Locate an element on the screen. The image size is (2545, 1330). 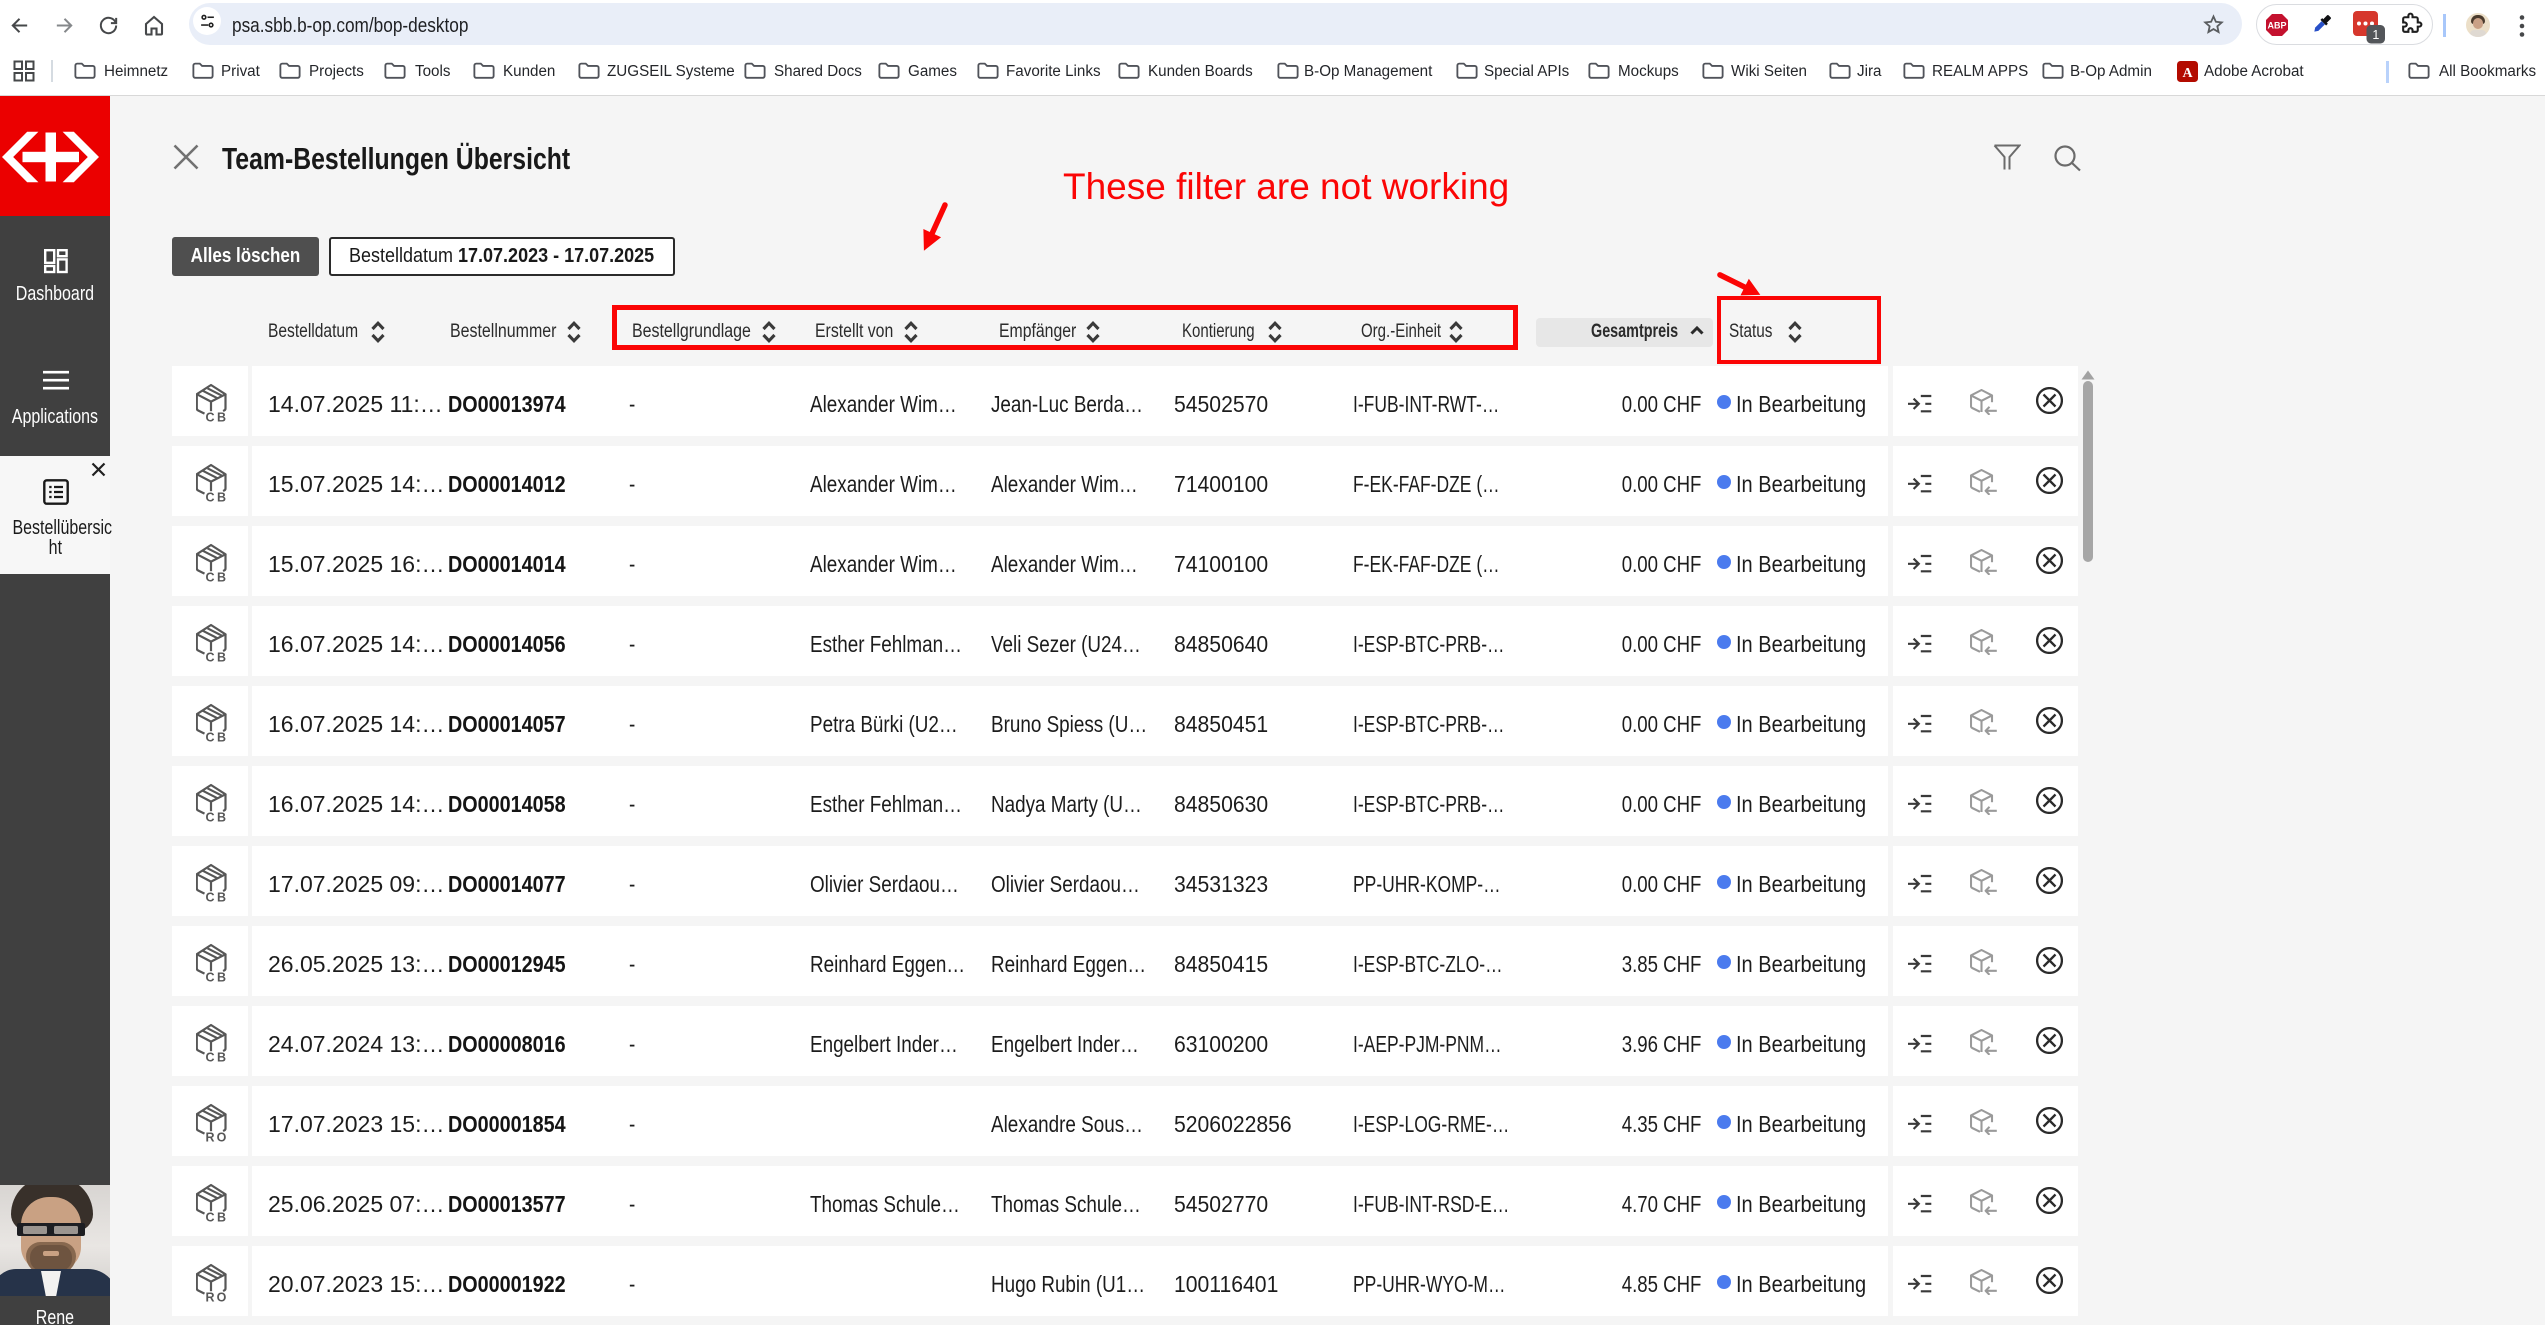
svg-text: 1 is located at coordinates (2375, 35).